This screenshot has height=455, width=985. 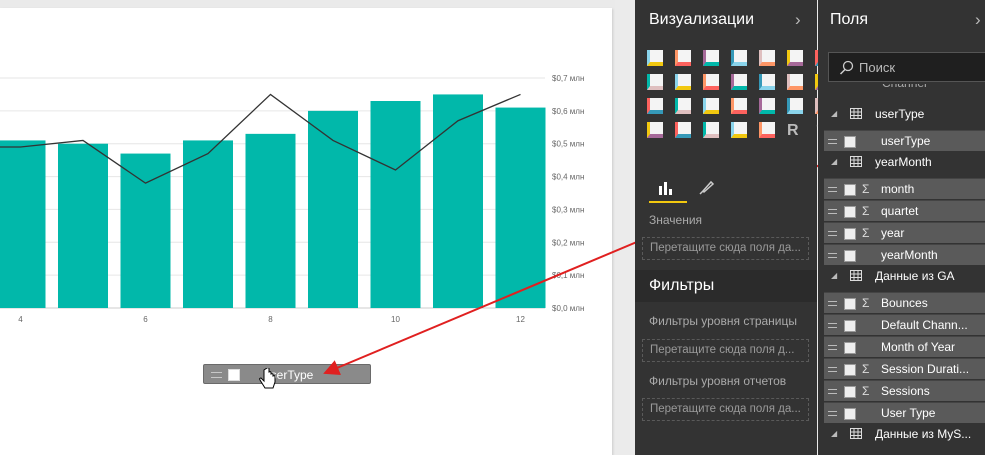 What do you see at coordinates (918, 347) in the screenshot?
I see `field-label: Month of Year` at bounding box center [918, 347].